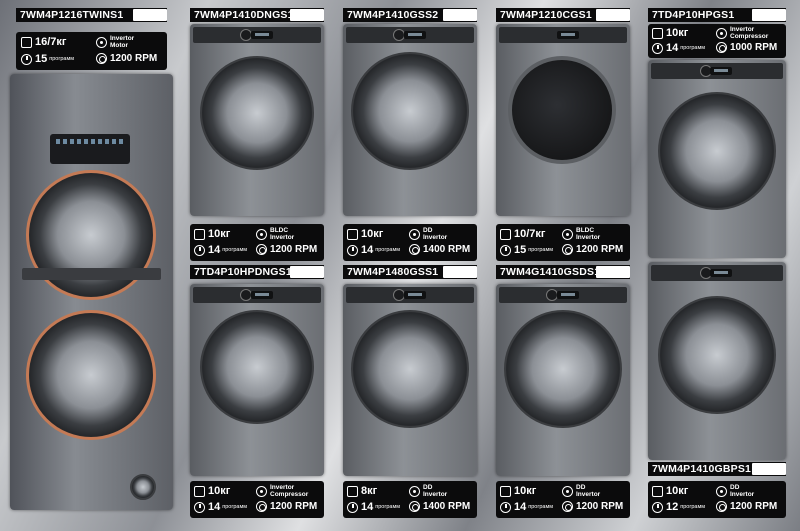 Image resolution: width=800 pixels, height=531 pixels. What do you see at coordinates (91, 15) in the screenshot?
I see `model-label: 7WM4P1216TWINS1` at bounding box center [91, 15].